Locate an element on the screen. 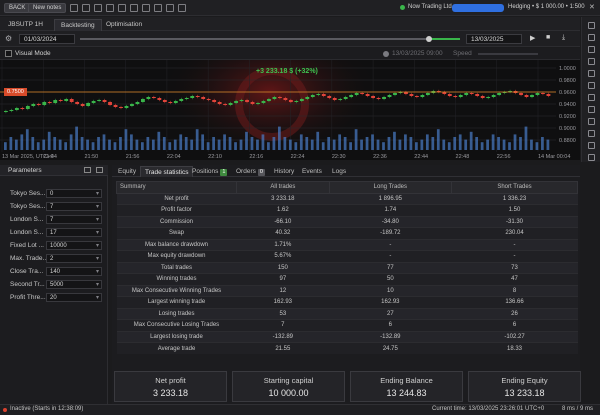 The image size is (600, 415). stat-value: - is located at coordinates (514, 256).